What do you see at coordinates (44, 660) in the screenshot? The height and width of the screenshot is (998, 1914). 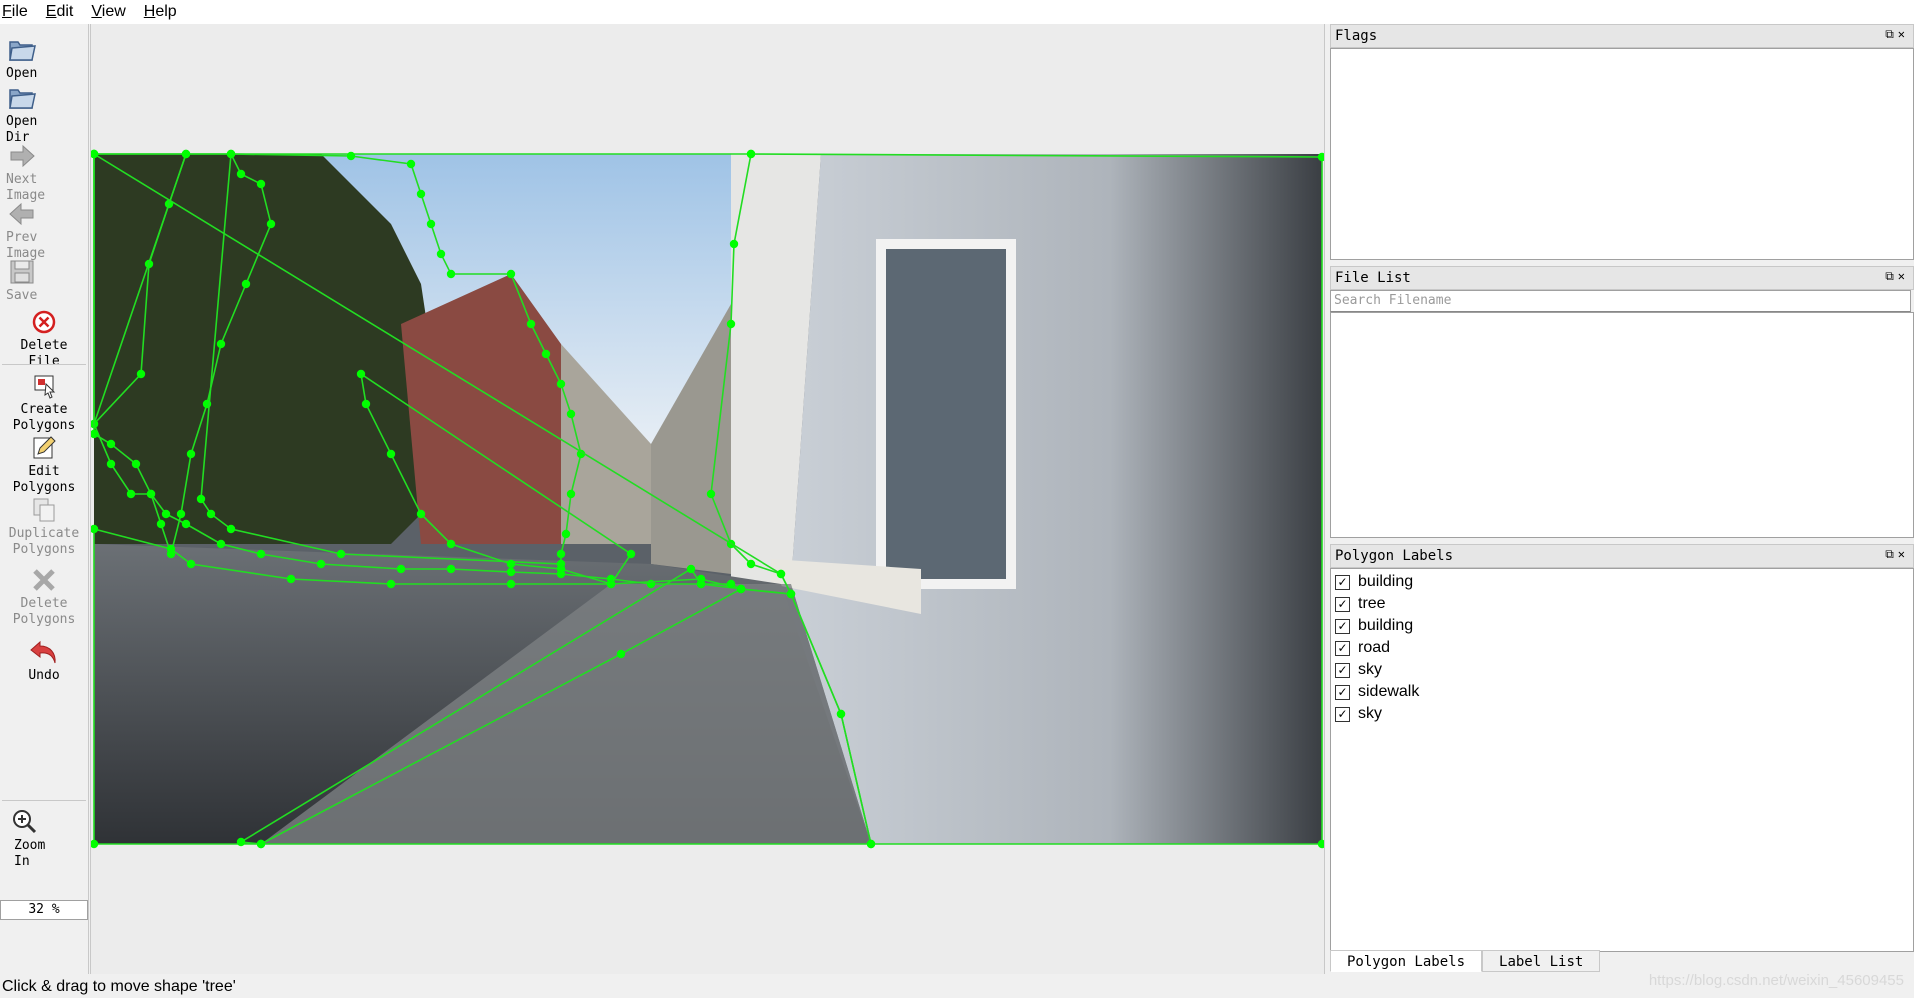 I see `undo-button: Undo` at bounding box center [44, 660].